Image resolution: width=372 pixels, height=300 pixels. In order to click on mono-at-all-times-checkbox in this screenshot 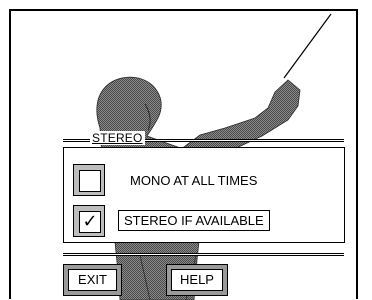, I will do `click(89, 180)`.